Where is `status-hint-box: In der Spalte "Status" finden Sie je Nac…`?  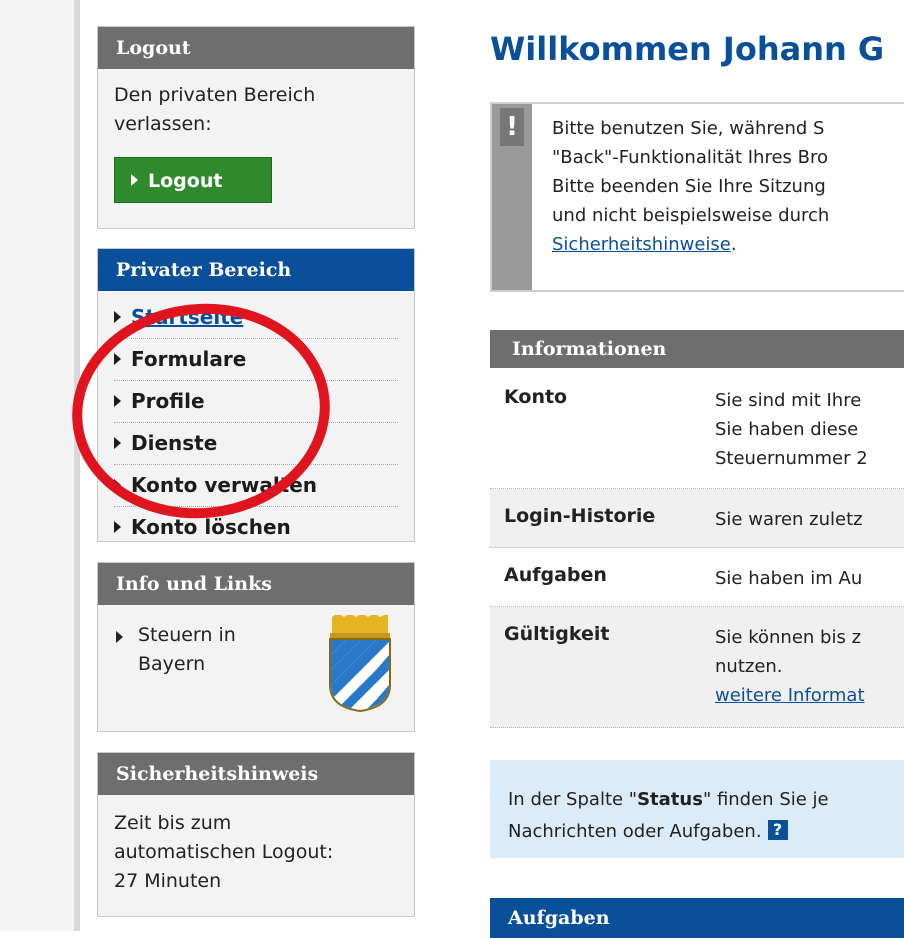 status-hint-box: In der Spalte "Status" finden Sie je Nac… is located at coordinates (697, 809).